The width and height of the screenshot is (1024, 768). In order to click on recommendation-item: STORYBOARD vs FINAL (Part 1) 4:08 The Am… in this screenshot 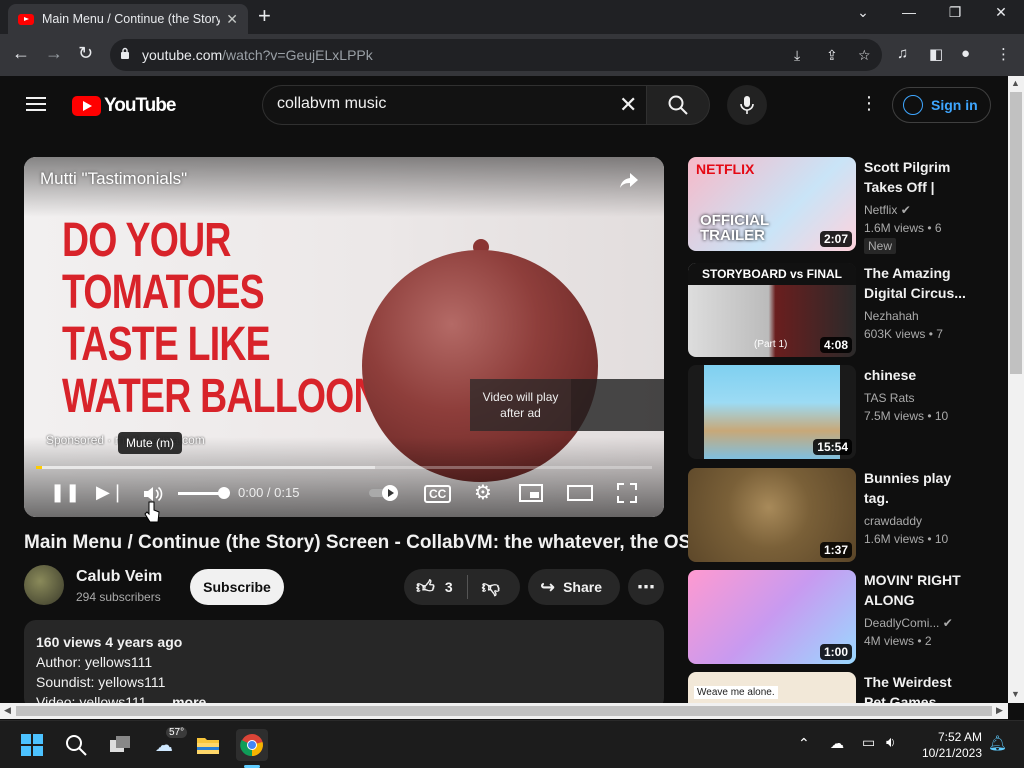, I will do `click(838, 310)`.